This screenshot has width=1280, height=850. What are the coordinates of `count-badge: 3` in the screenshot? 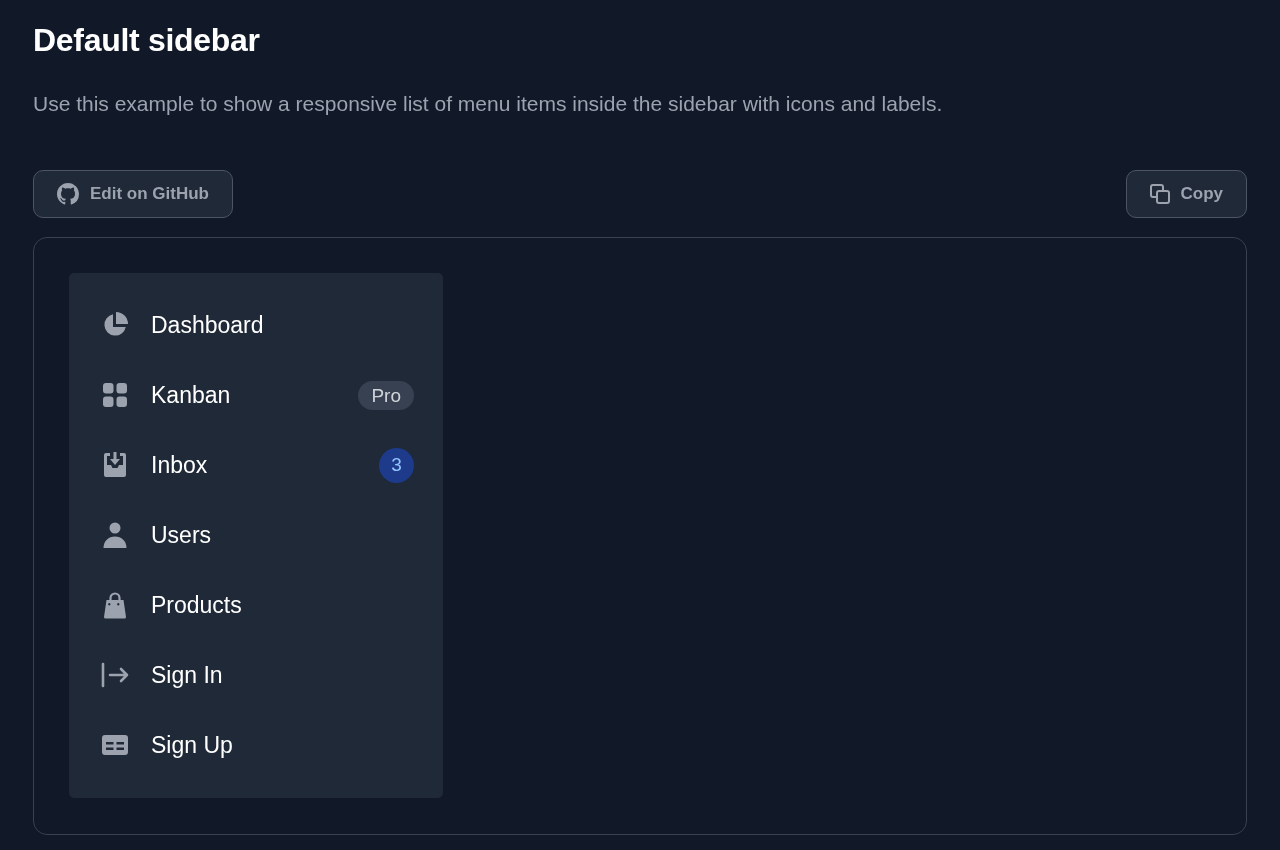 It's located at (396, 465).